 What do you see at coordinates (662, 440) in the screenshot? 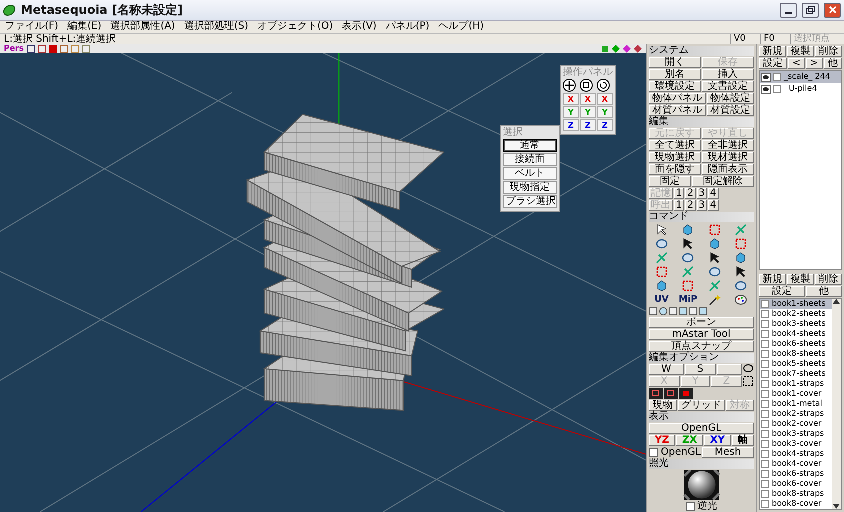
I see `axis-view-button: YZ` at bounding box center [662, 440].